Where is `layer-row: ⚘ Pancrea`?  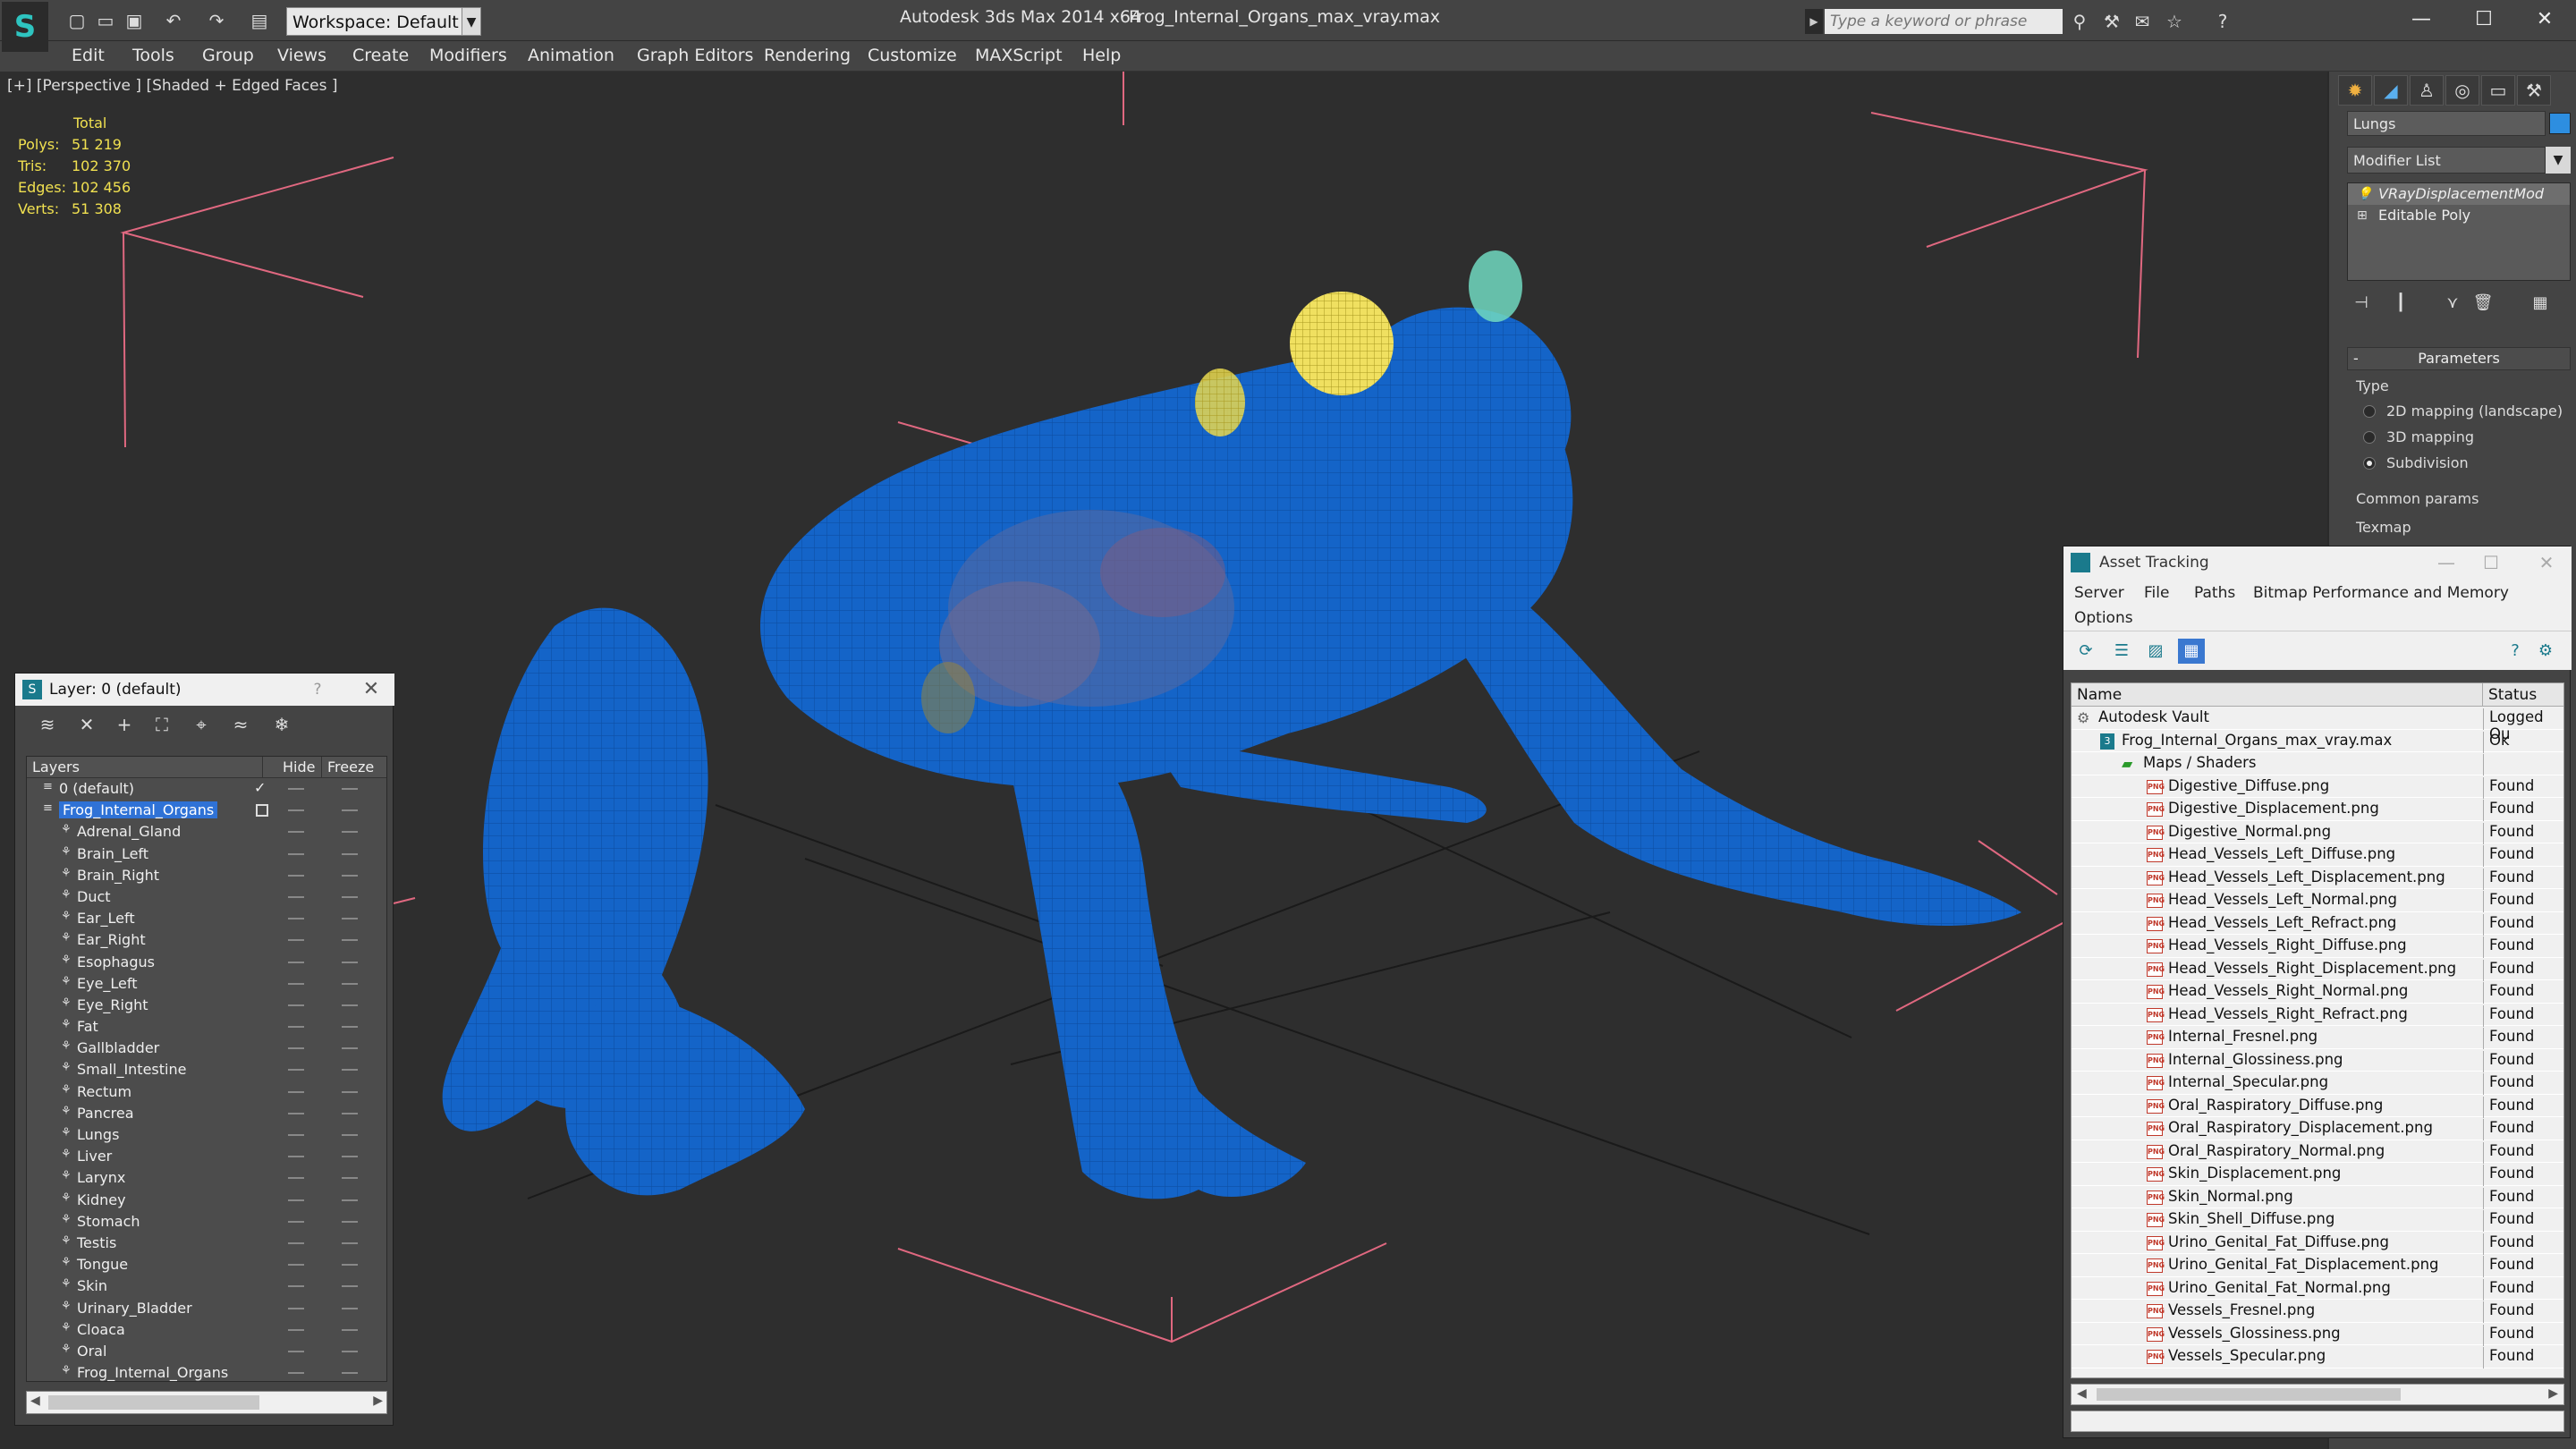 layer-row: ⚘ Pancrea is located at coordinates (206, 1113).